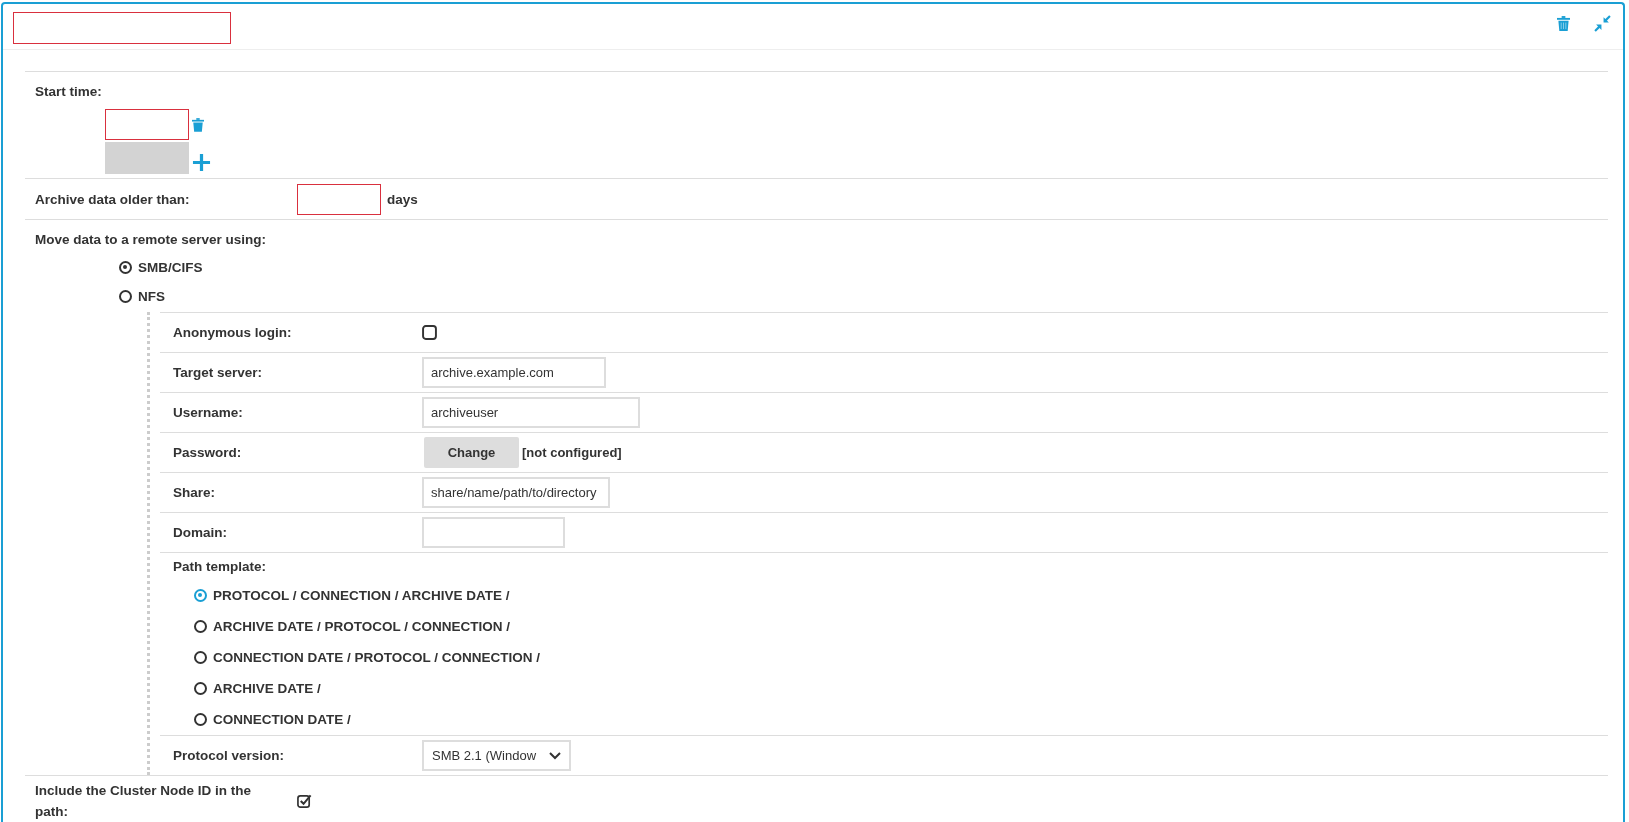 The width and height of the screenshot is (1629, 822). I want to click on field-label: Move data to a remote server using:, so click(151, 239).